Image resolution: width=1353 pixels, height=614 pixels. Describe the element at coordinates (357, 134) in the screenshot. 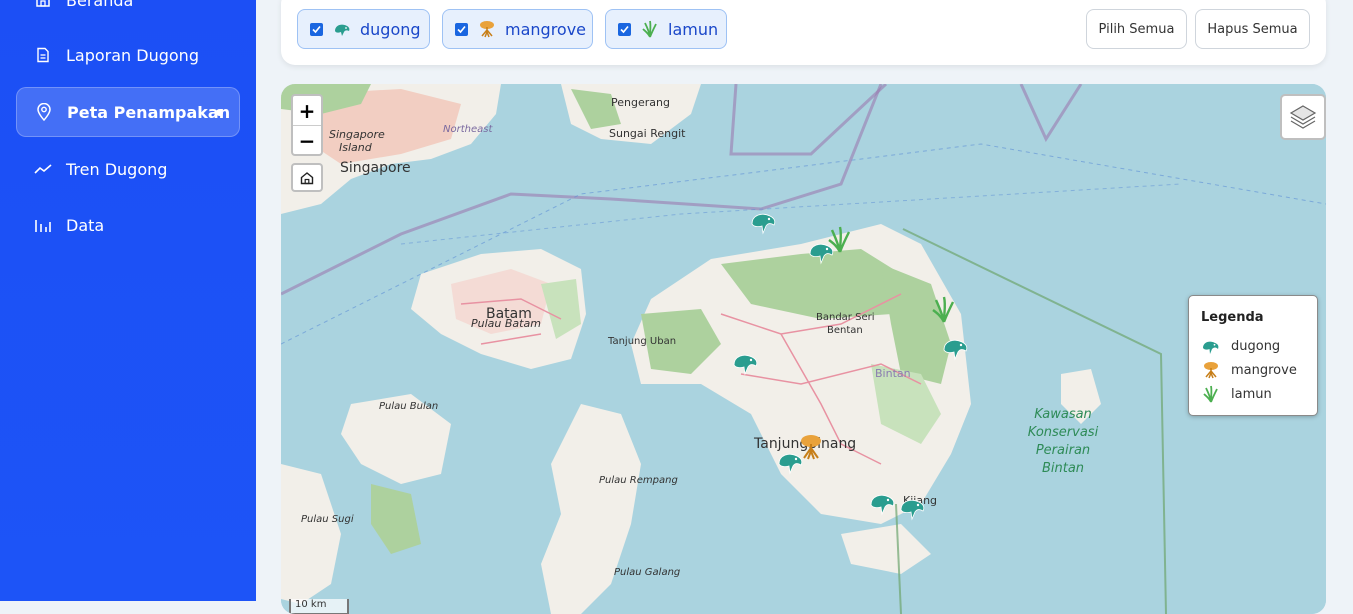

I see `map-label-singapore-island: Singapore` at that location.